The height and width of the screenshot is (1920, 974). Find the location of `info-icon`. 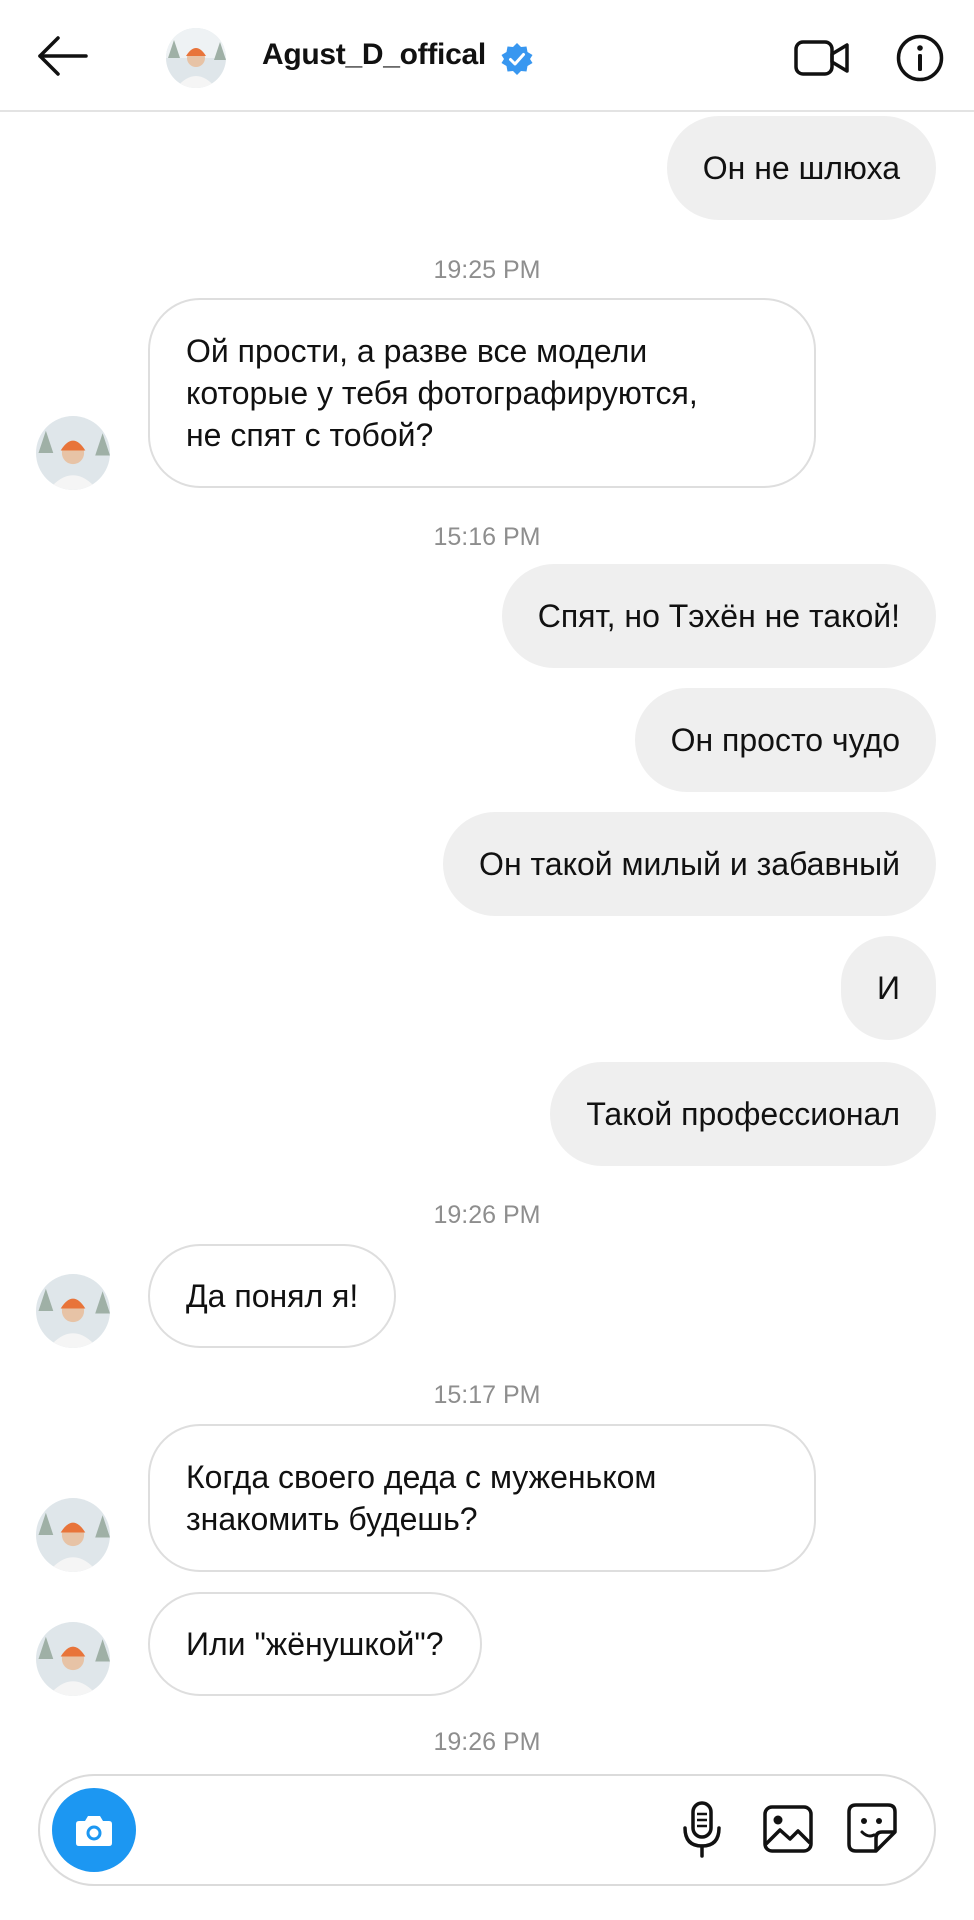

info-icon is located at coordinates (920, 58).